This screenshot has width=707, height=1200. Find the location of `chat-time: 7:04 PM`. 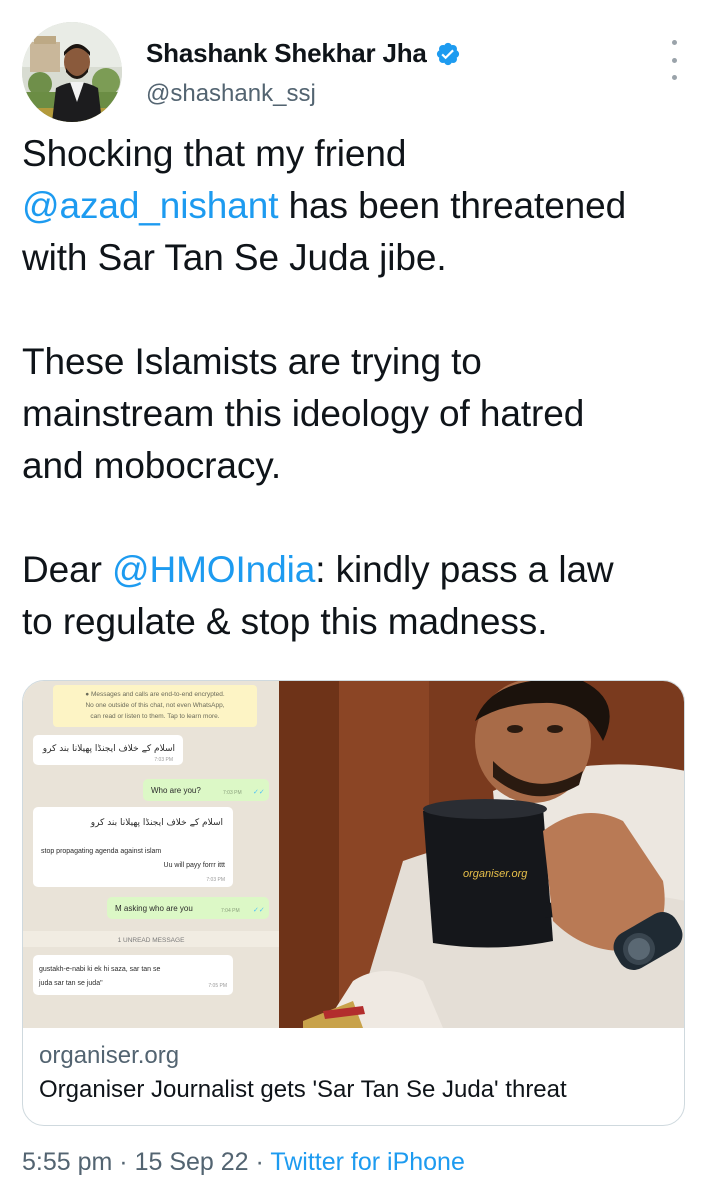

chat-time: 7:04 PM is located at coordinates (230, 911).